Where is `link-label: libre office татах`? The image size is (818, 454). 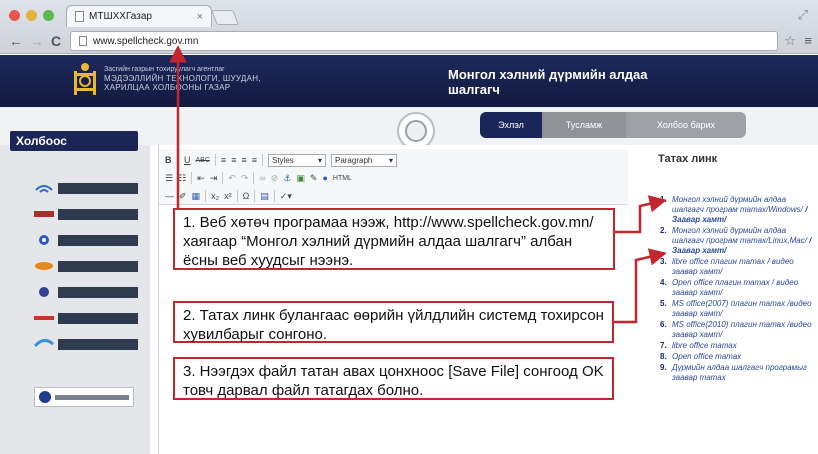 link-label: libre office татах is located at coordinates (704, 345).